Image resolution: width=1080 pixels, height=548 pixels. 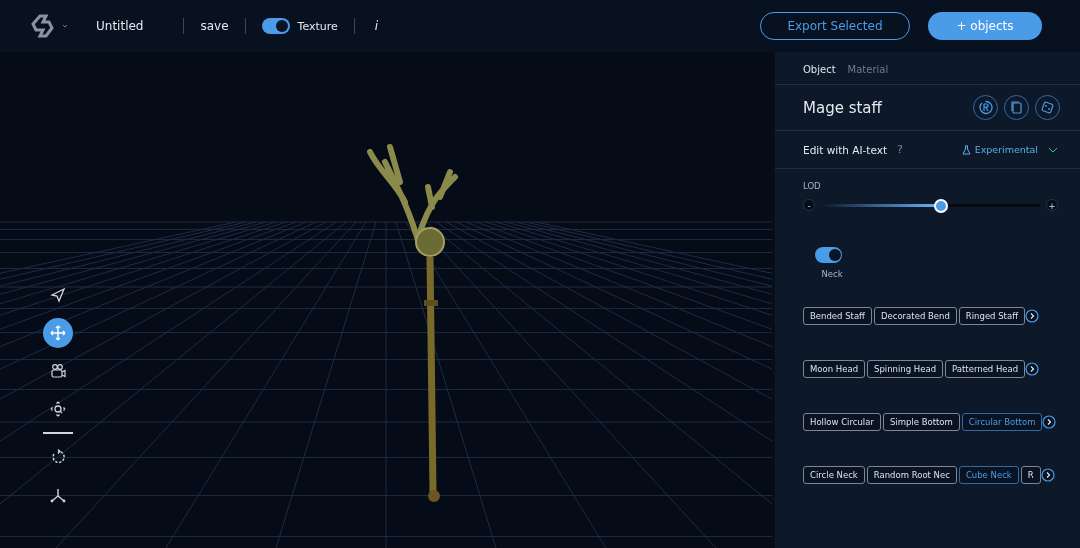 I want to click on info-button: i, so click(x=376, y=26).